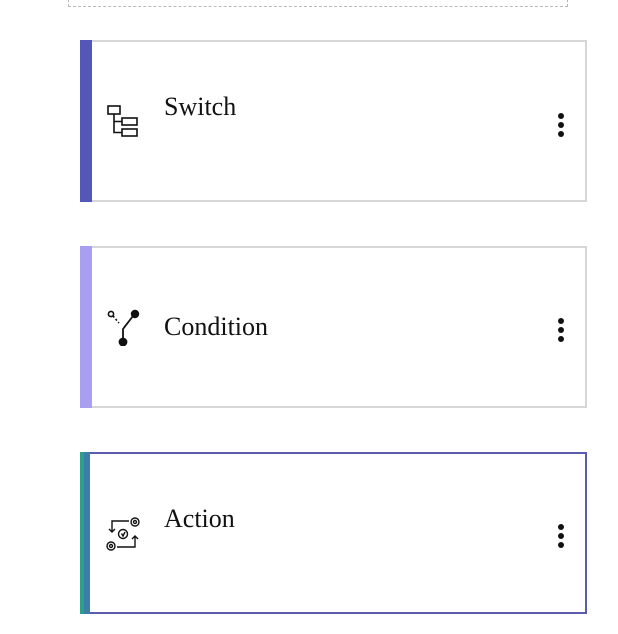  Describe the element at coordinates (123, 121) in the screenshot. I see `switch-icon` at that location.